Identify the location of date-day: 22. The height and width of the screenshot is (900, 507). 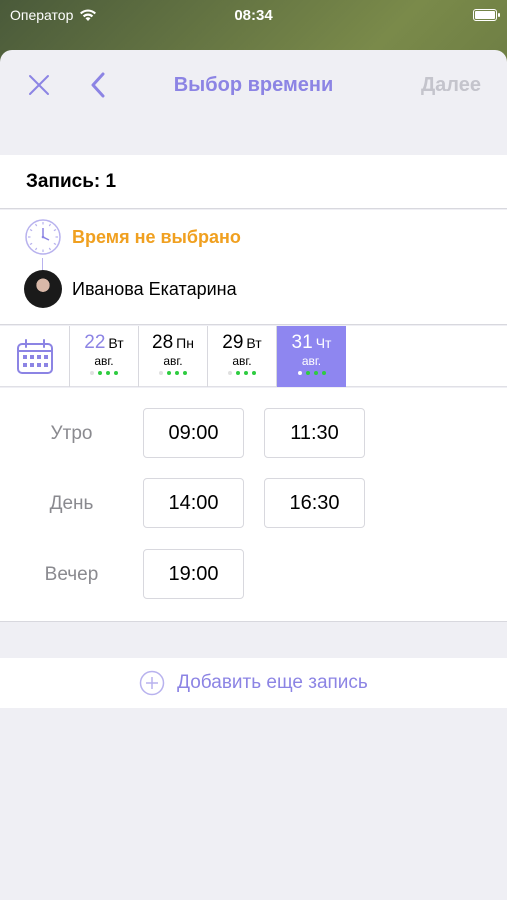
(95, 342).